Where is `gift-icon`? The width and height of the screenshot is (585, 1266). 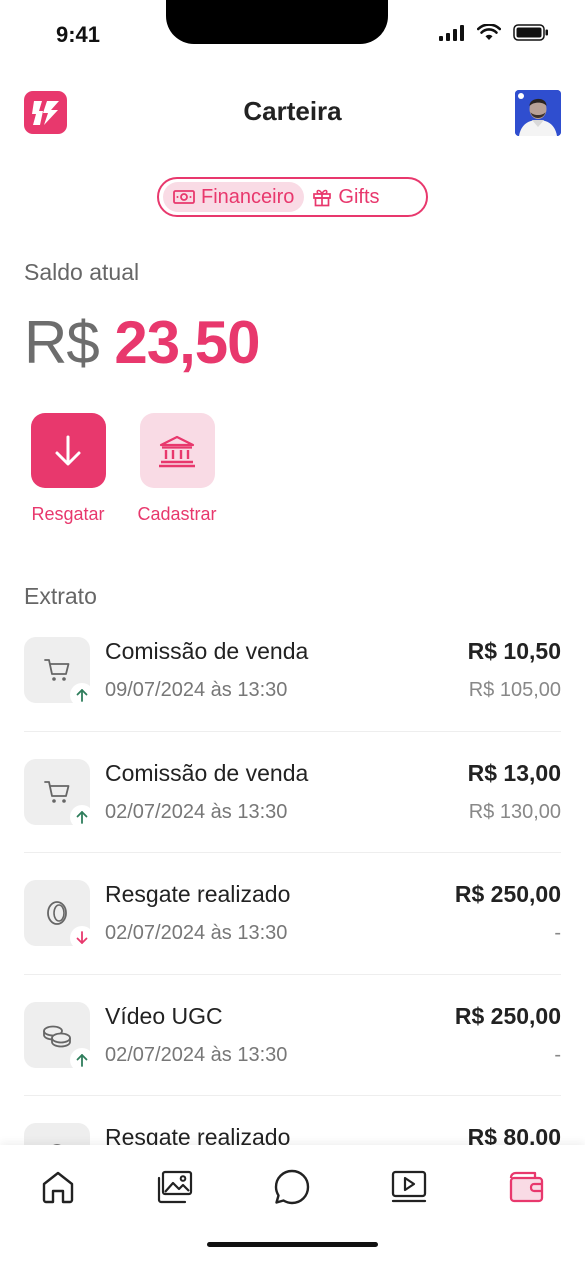 gift-icon is located at coordinates (322, 198).